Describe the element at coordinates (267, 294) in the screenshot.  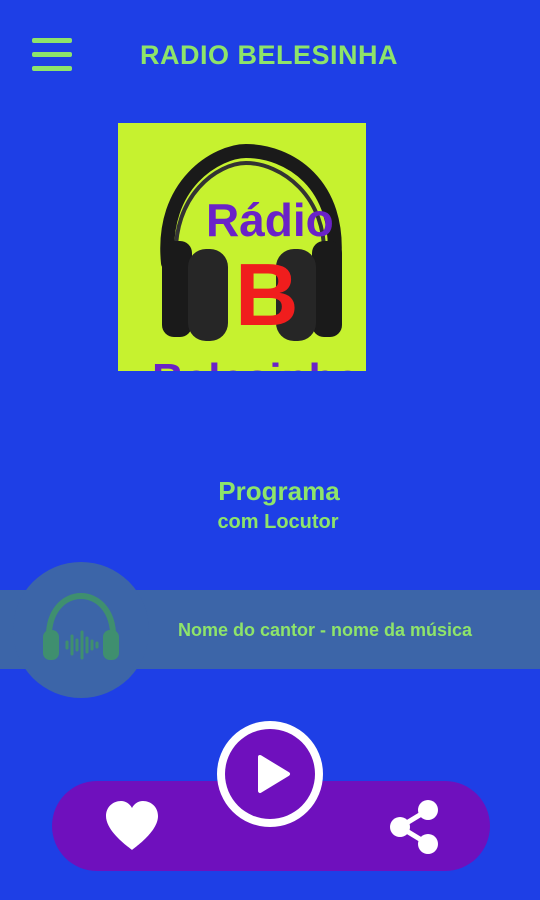
I see `logo-letter: B` at that location.